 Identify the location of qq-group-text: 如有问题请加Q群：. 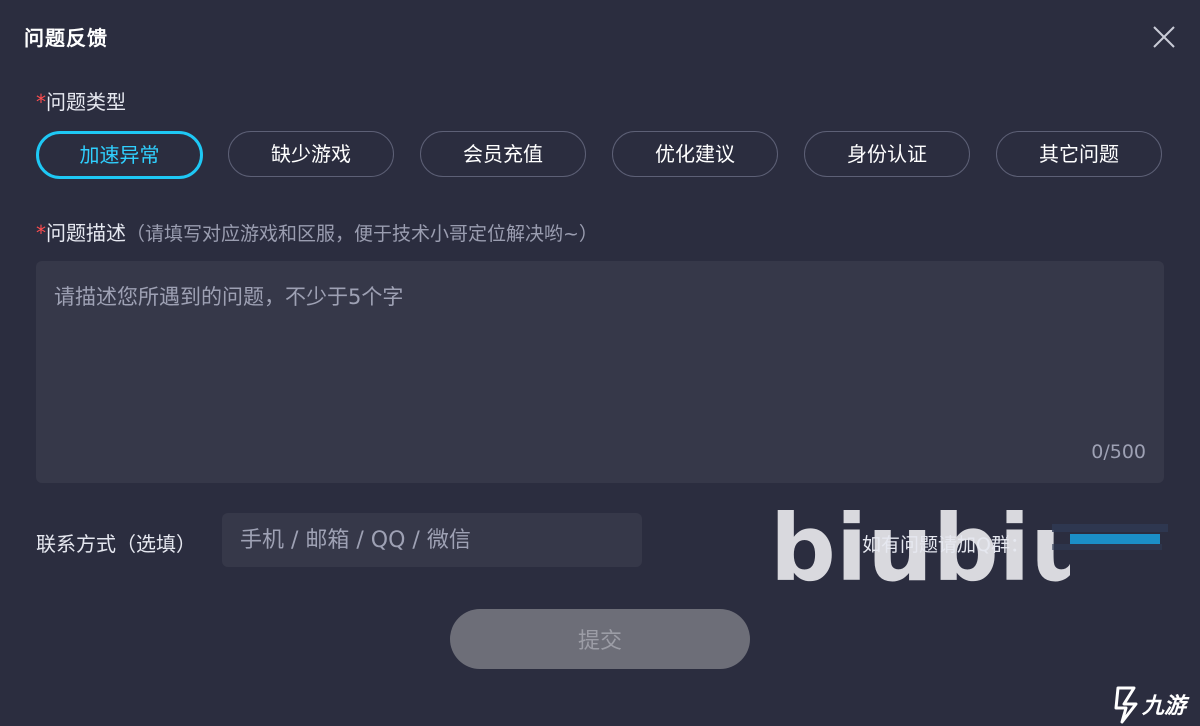
(945, 545).